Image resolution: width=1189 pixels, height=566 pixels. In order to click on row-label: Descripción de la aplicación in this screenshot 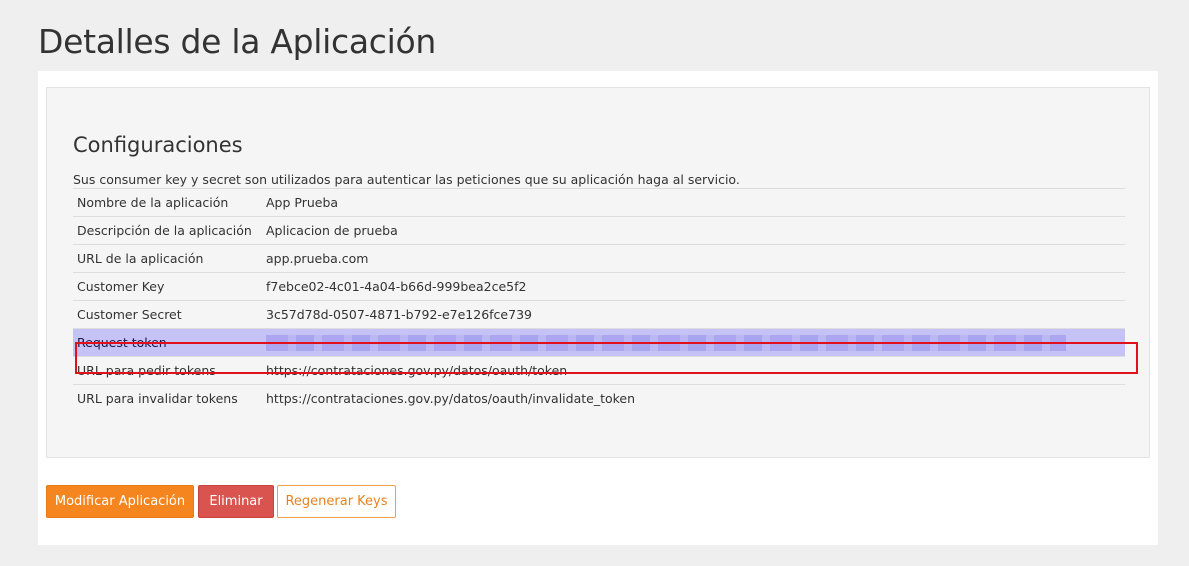, I will do `click(167, 230)`.